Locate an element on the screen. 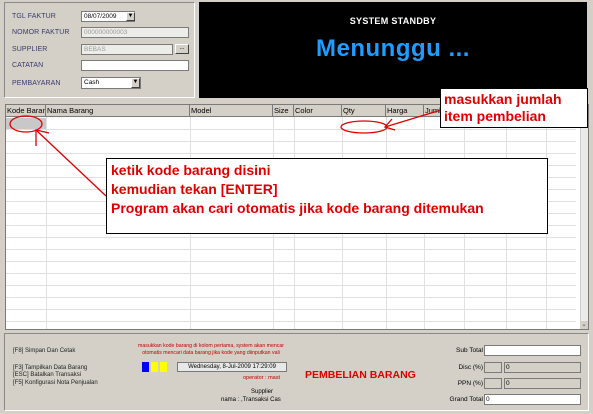 This screenshot has height=414, width=593. tgl-faktur-value: 08/07/2009 is located at coordinates (100, 16).